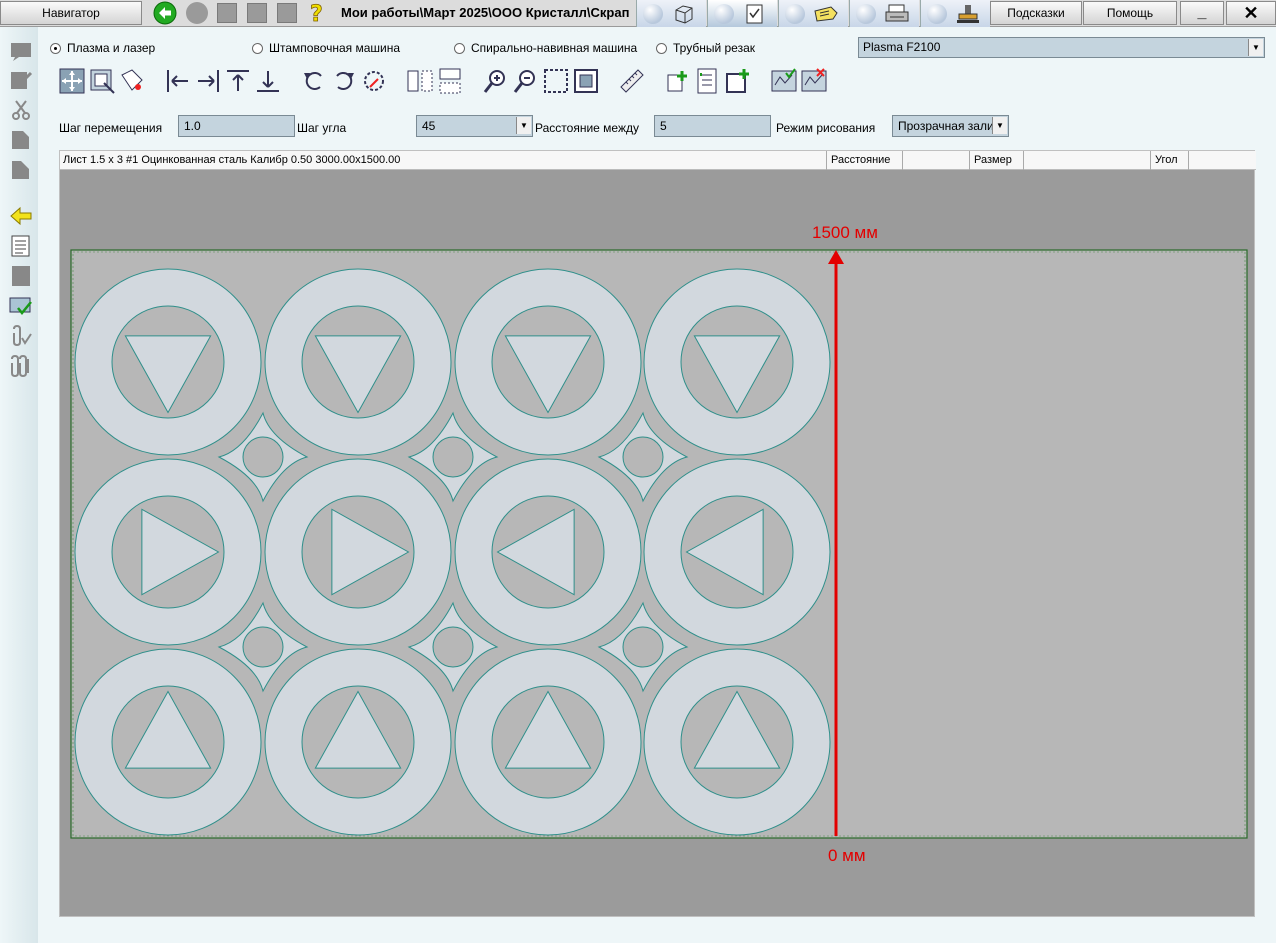  Describe the element at coordinates (21, 170) in the screenshot. I see `paste-icon` at that location.